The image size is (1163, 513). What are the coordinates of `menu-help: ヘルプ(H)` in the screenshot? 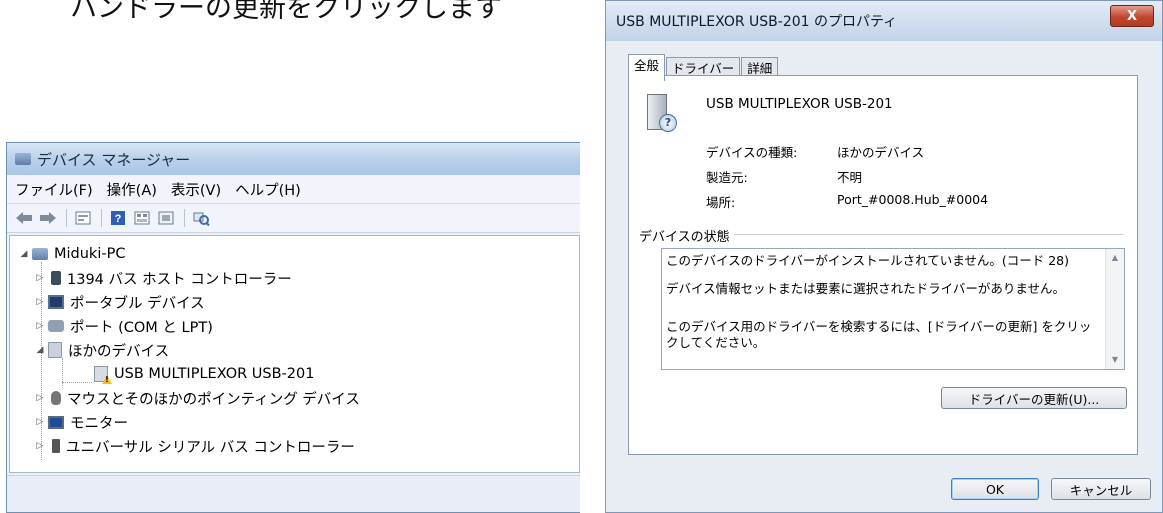 It's located at (268, 189).